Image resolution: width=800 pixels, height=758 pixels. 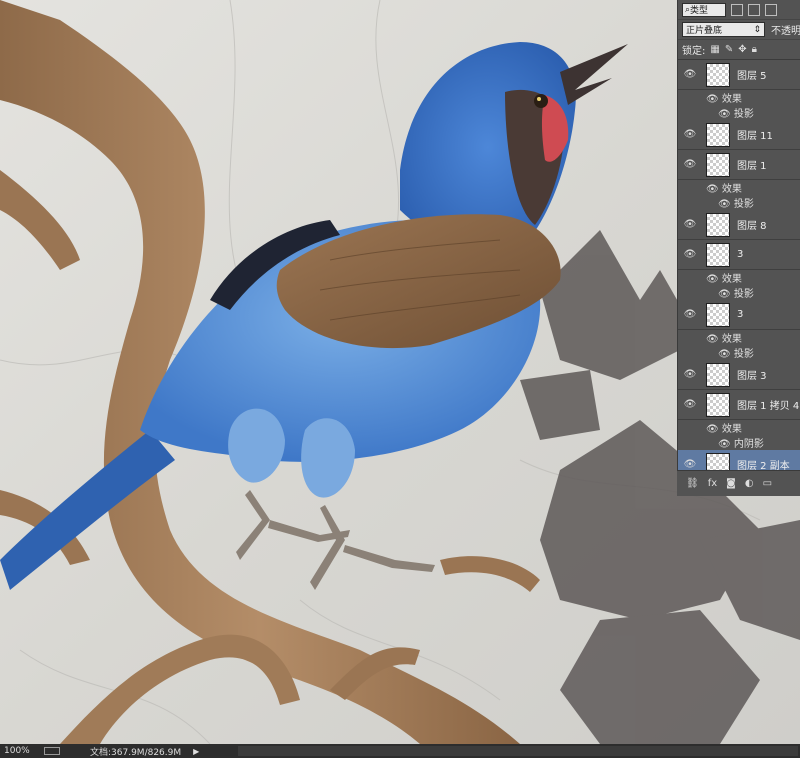 What do you see at coordinates (768, 406) in the screenshot?
I see `layer-name: 图层 1 拷贝 4` at bounding box center [768, 406].